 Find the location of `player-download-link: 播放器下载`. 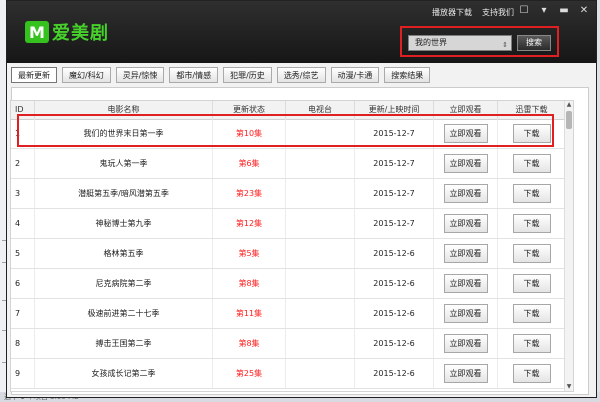

player-download-link: 播放器下载 is located at coordinates (452, 12).